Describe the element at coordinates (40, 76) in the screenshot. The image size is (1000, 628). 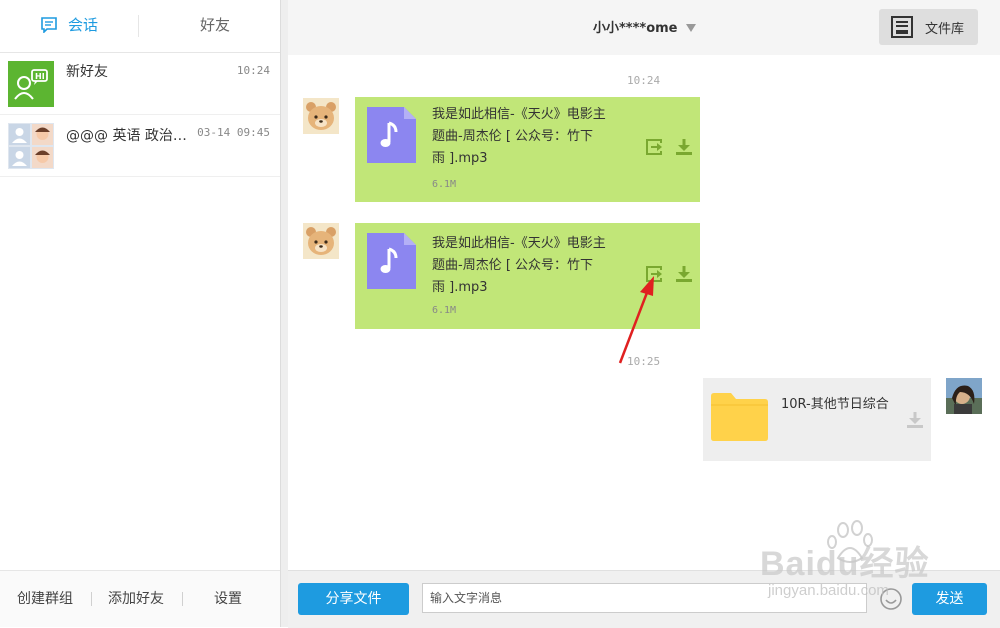
I see `svg-text: HI` at that location.